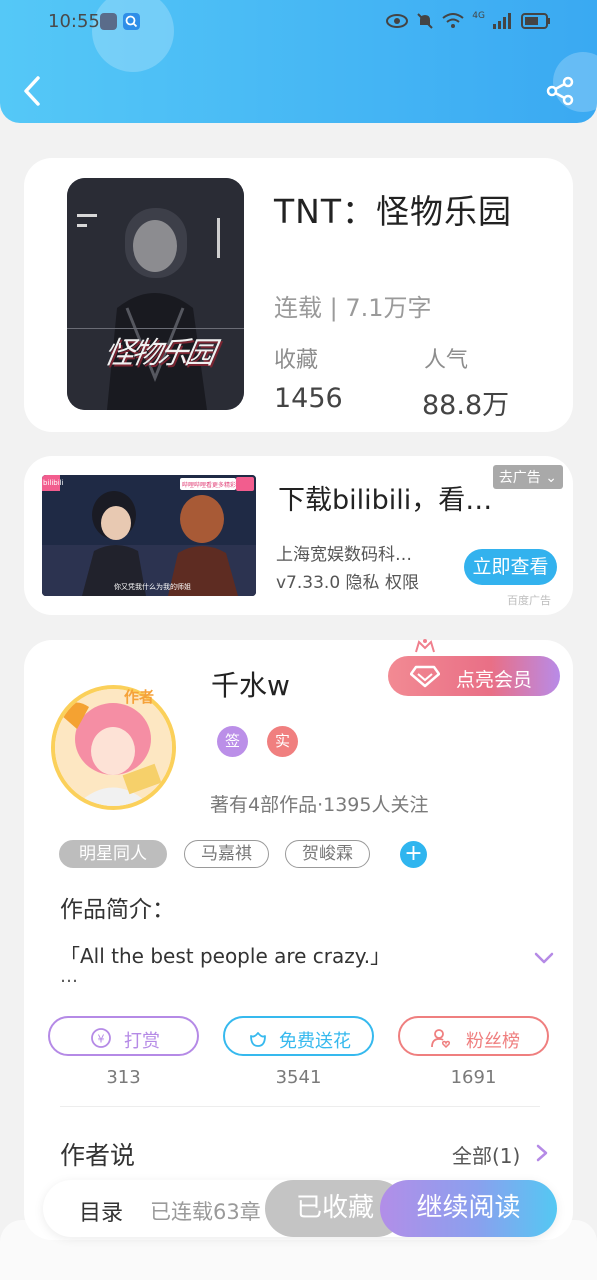 The height and width of the screenshot is (1280, 597). I want to click on ad-view-button: 立即查看, so click(510, 567).